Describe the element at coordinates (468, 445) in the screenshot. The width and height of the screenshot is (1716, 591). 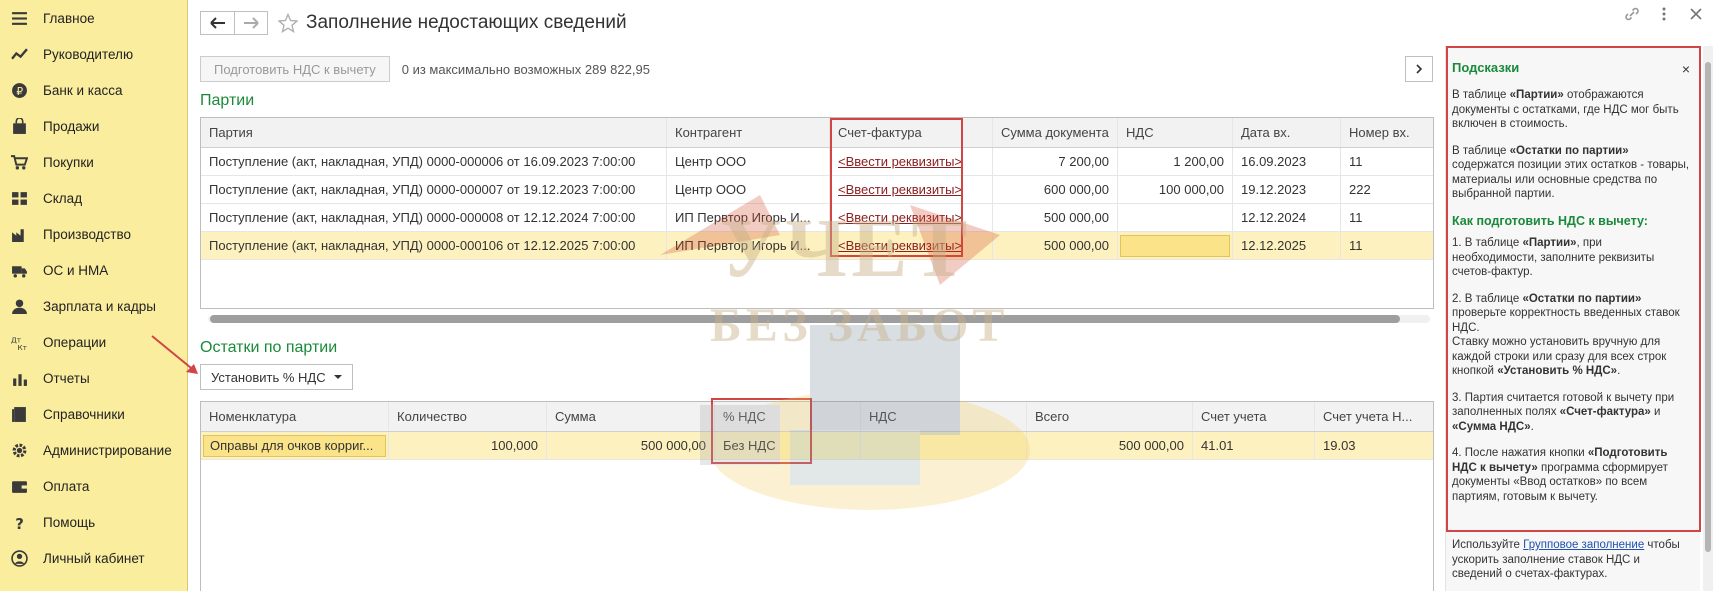
I see `qty-cell: 100,000` at that location.